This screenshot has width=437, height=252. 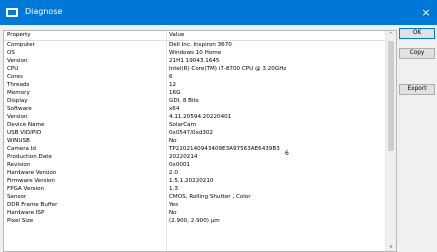 I want to click on window-title: Diagnose, so click(x=44, y=11).